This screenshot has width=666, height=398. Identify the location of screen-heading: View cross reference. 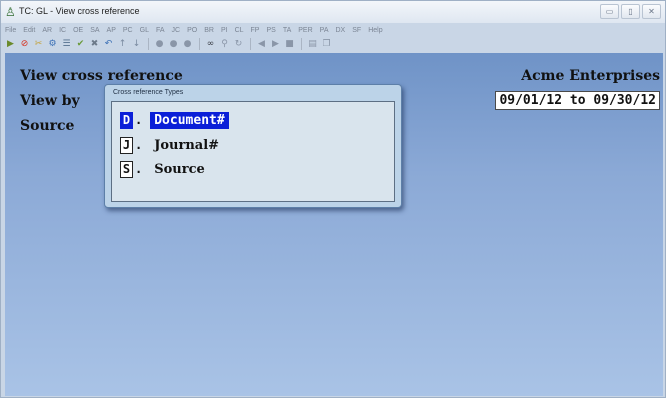
(101, 76).